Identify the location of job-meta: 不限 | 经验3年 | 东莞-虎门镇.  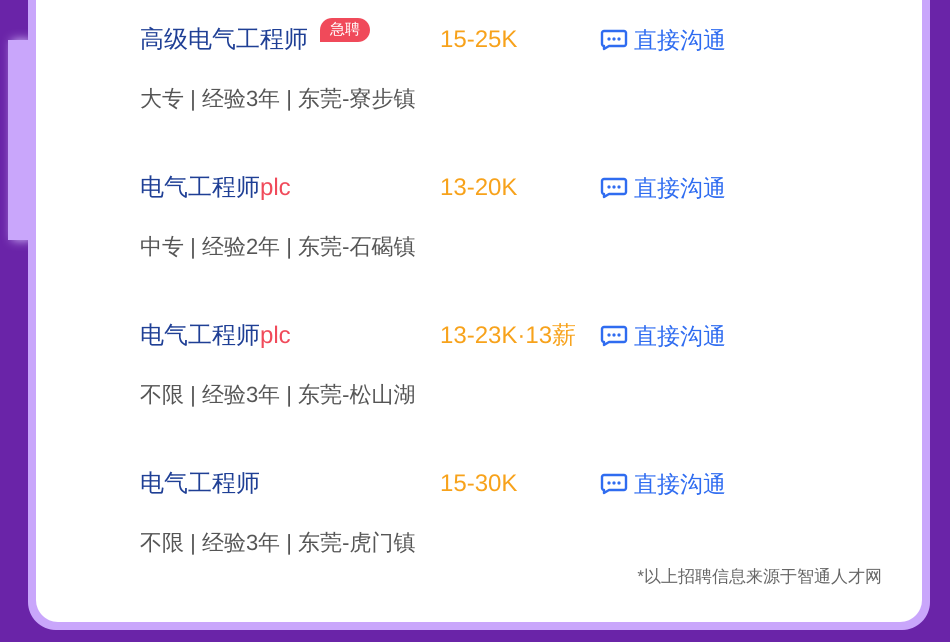
(278, 543).